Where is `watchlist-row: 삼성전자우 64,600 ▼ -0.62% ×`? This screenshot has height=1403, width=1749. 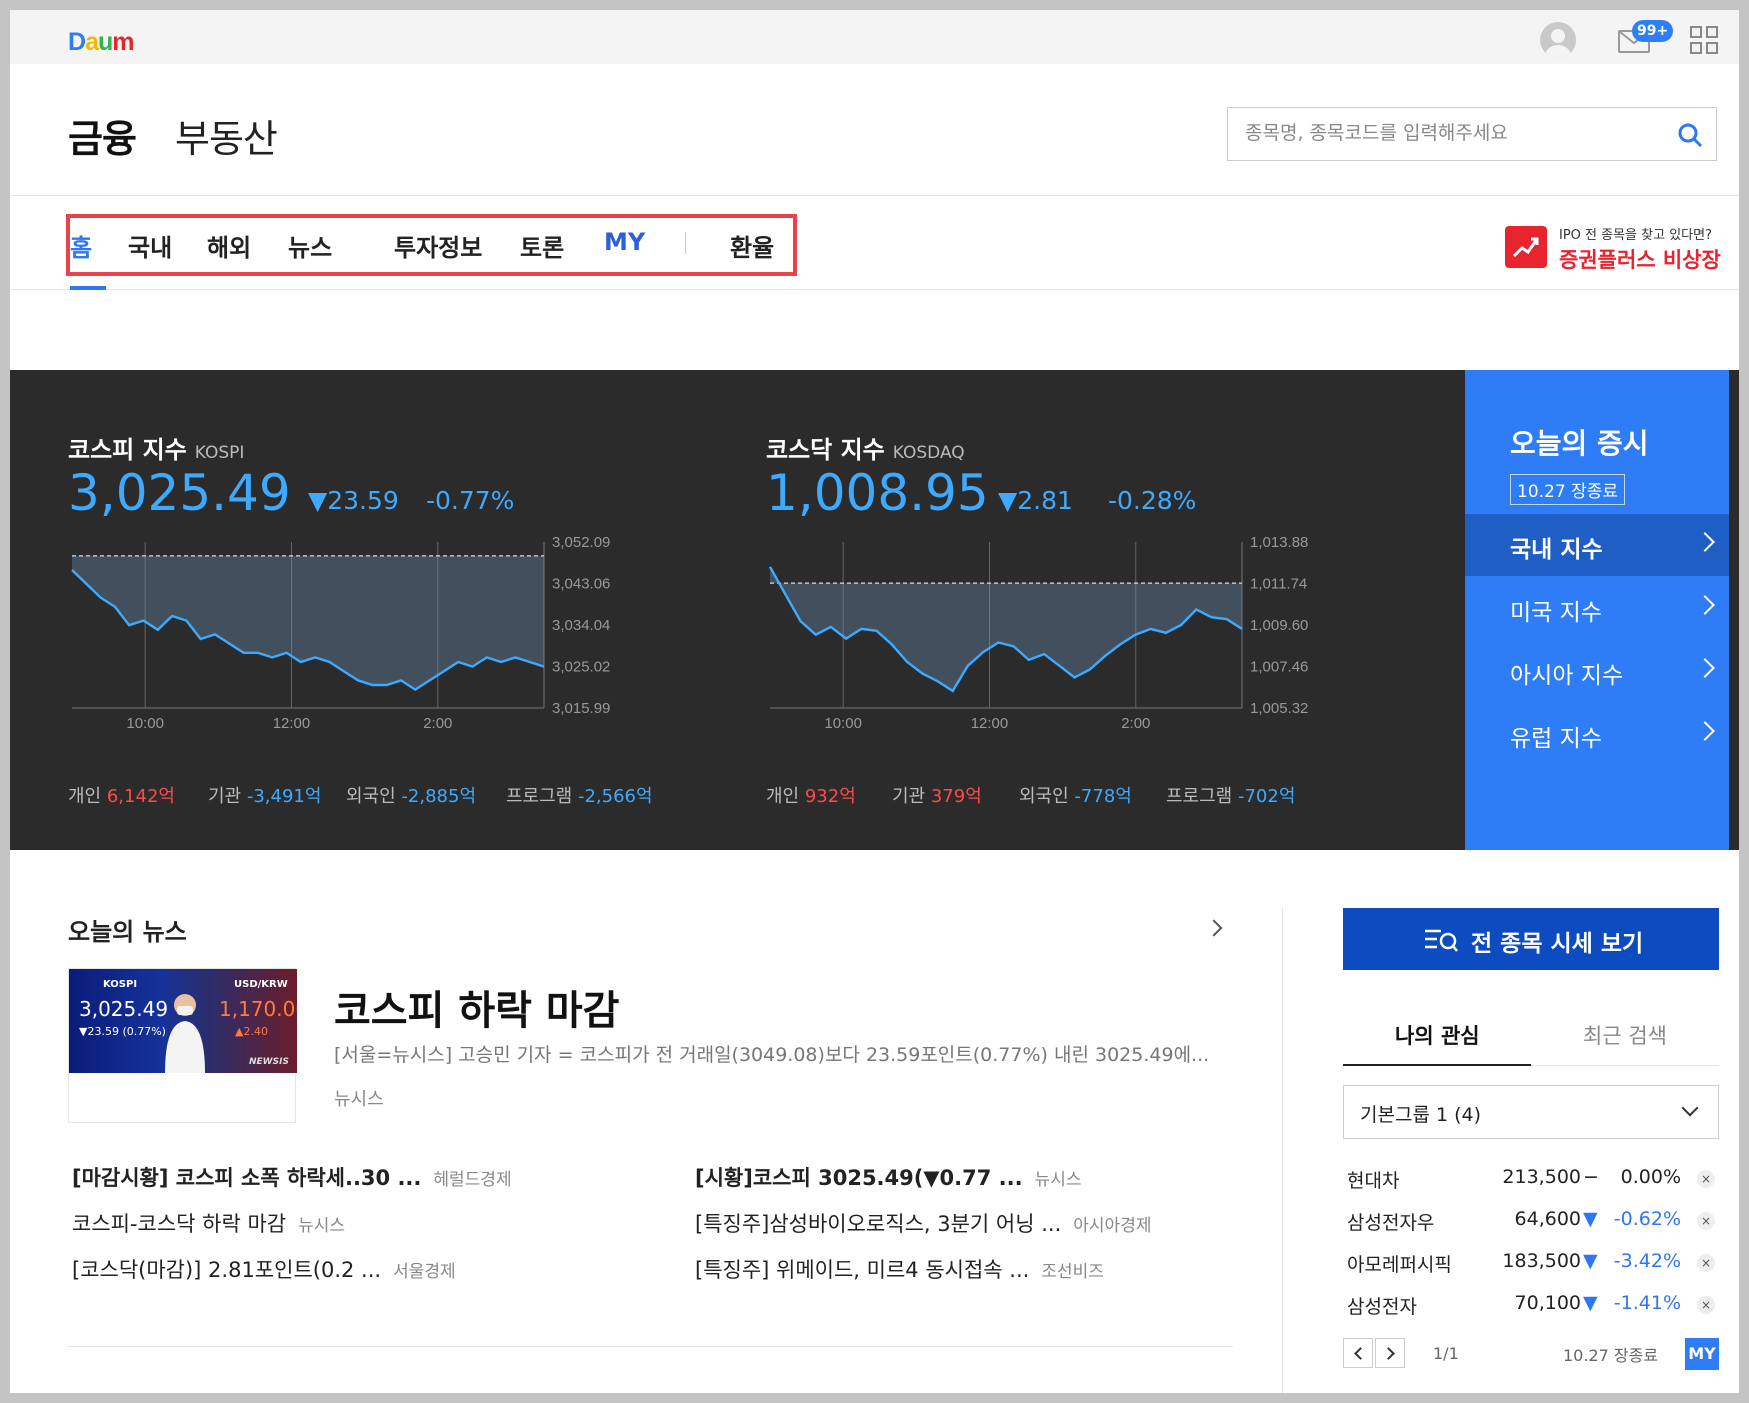
watchlist-row: 삼성전자우 64,600 ▼ -0.62% × is located at coordinates (1531, 1221).